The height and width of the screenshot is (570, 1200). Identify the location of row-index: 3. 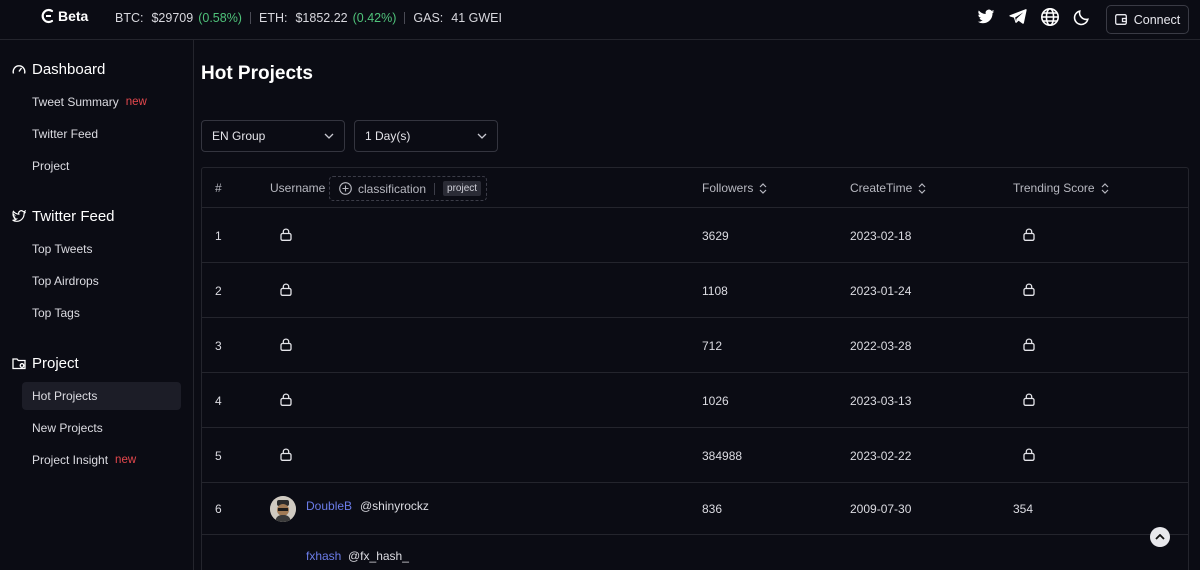
(218, 346).